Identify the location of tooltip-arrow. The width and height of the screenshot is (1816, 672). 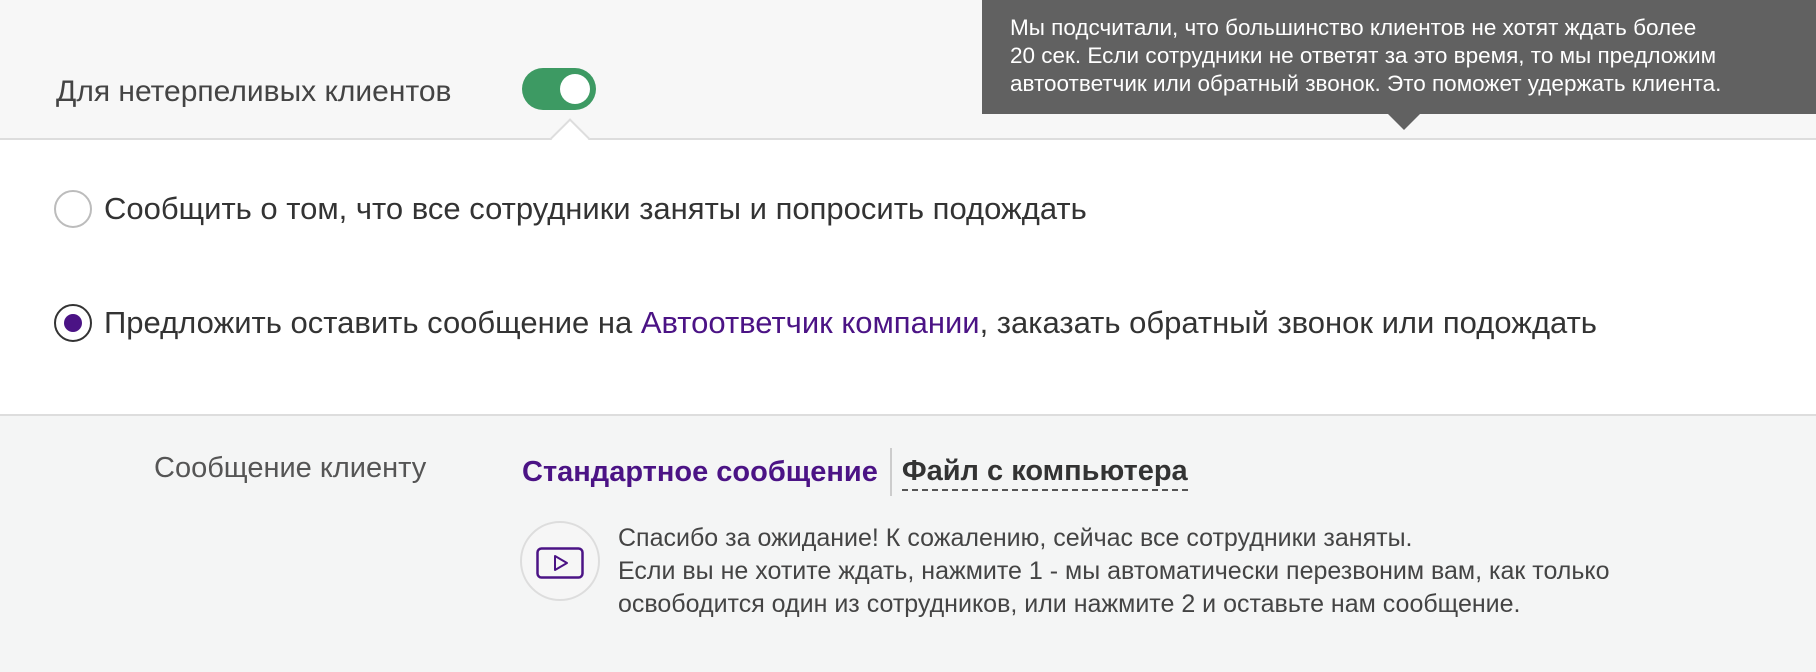
(1404, 122).